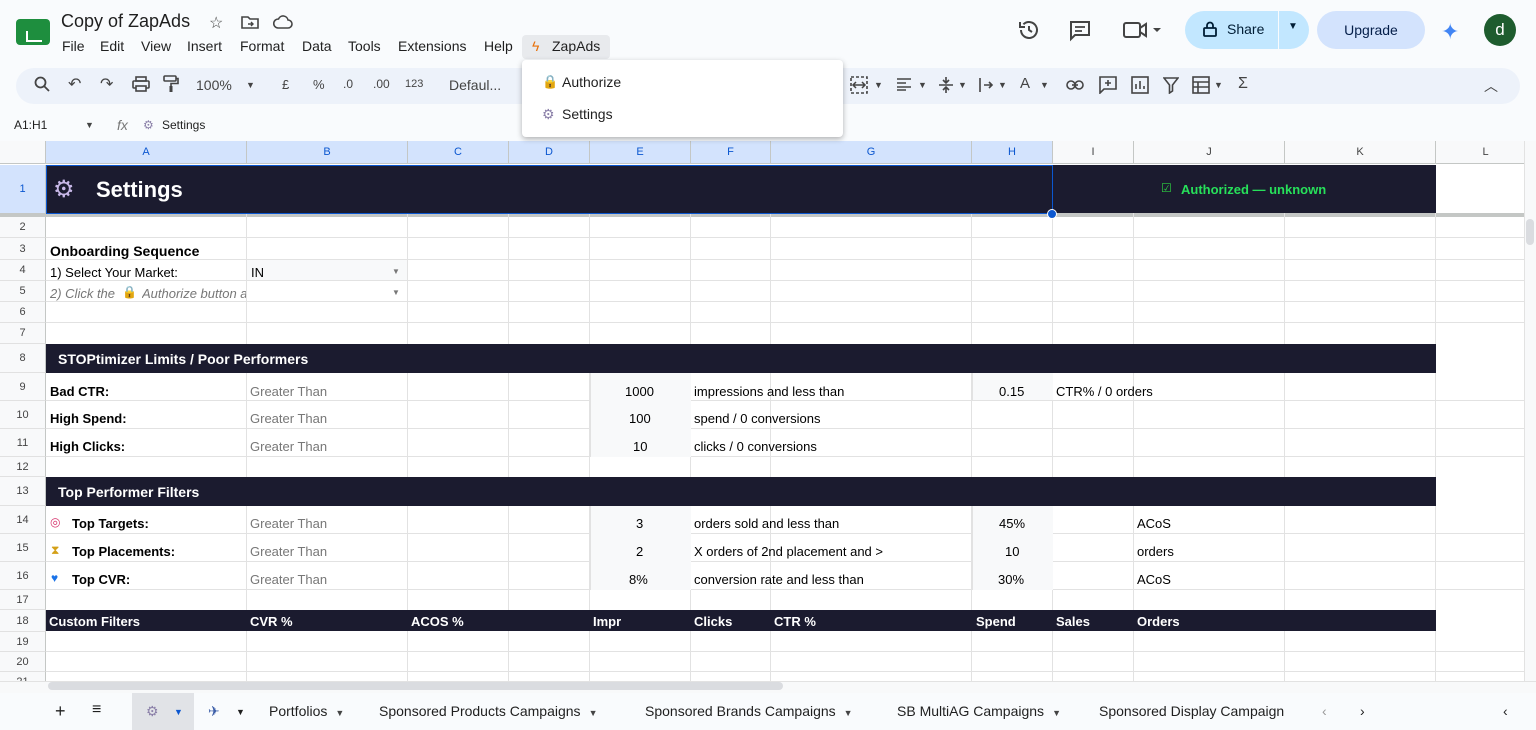 Image resolution: width=1536 pixels, height=730 pixels. Describe the element at coordinates (23, 189) in the screenshot. I see `row-header-1: 1` at that location.